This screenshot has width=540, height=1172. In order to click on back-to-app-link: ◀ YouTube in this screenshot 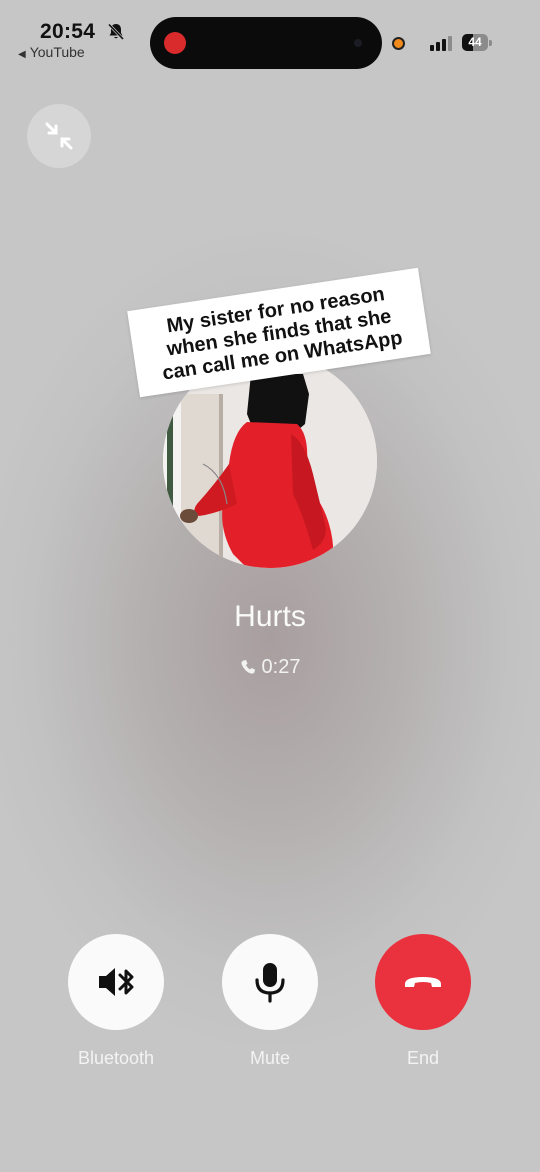, I will do `click(51, 52)`.